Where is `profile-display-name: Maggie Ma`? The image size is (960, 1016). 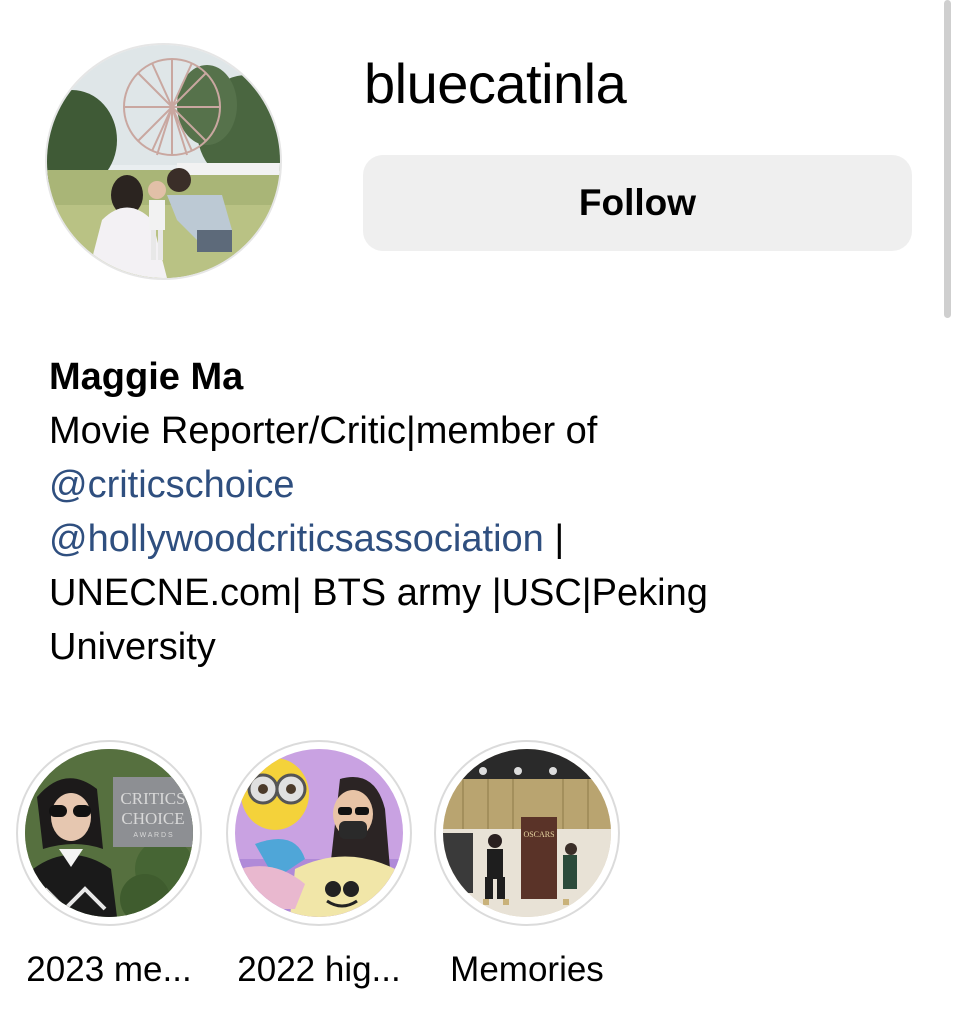 profile-display-name: Maggie Ma is located at coordinates (146, 377).